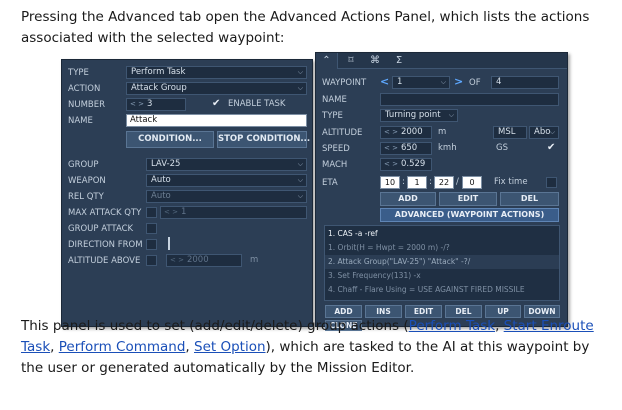  I want to click on tab-target: ⌑, so click(351, 61).